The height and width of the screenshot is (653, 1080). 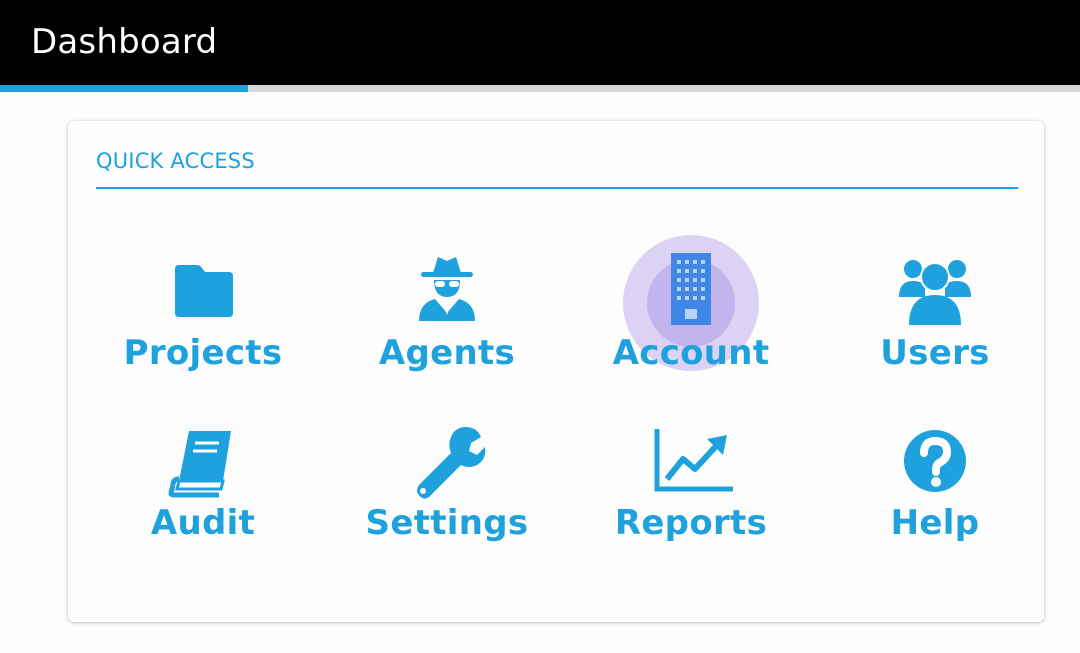 I want to click on section-title: QUICK ACCESS, so click(x=175, y=161).